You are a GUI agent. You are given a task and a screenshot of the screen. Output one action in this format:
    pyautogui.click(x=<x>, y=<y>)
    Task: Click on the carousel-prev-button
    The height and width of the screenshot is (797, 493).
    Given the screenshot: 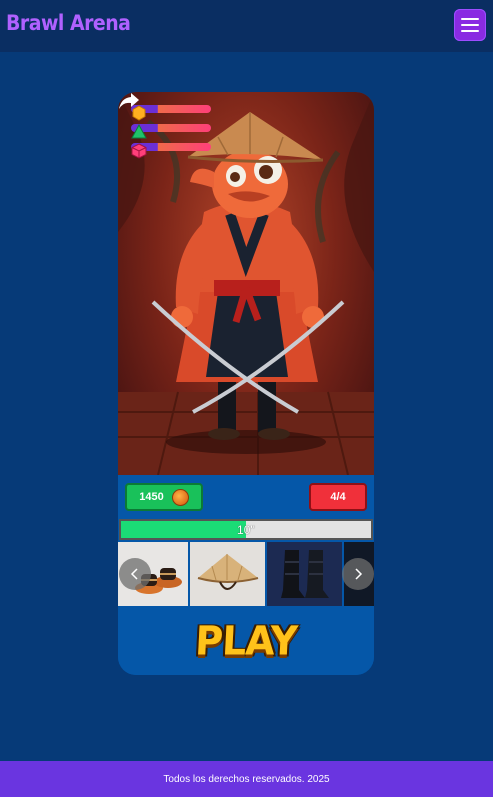 What is the action you would take?
    pyautogui.click(x=135, y=574)
    